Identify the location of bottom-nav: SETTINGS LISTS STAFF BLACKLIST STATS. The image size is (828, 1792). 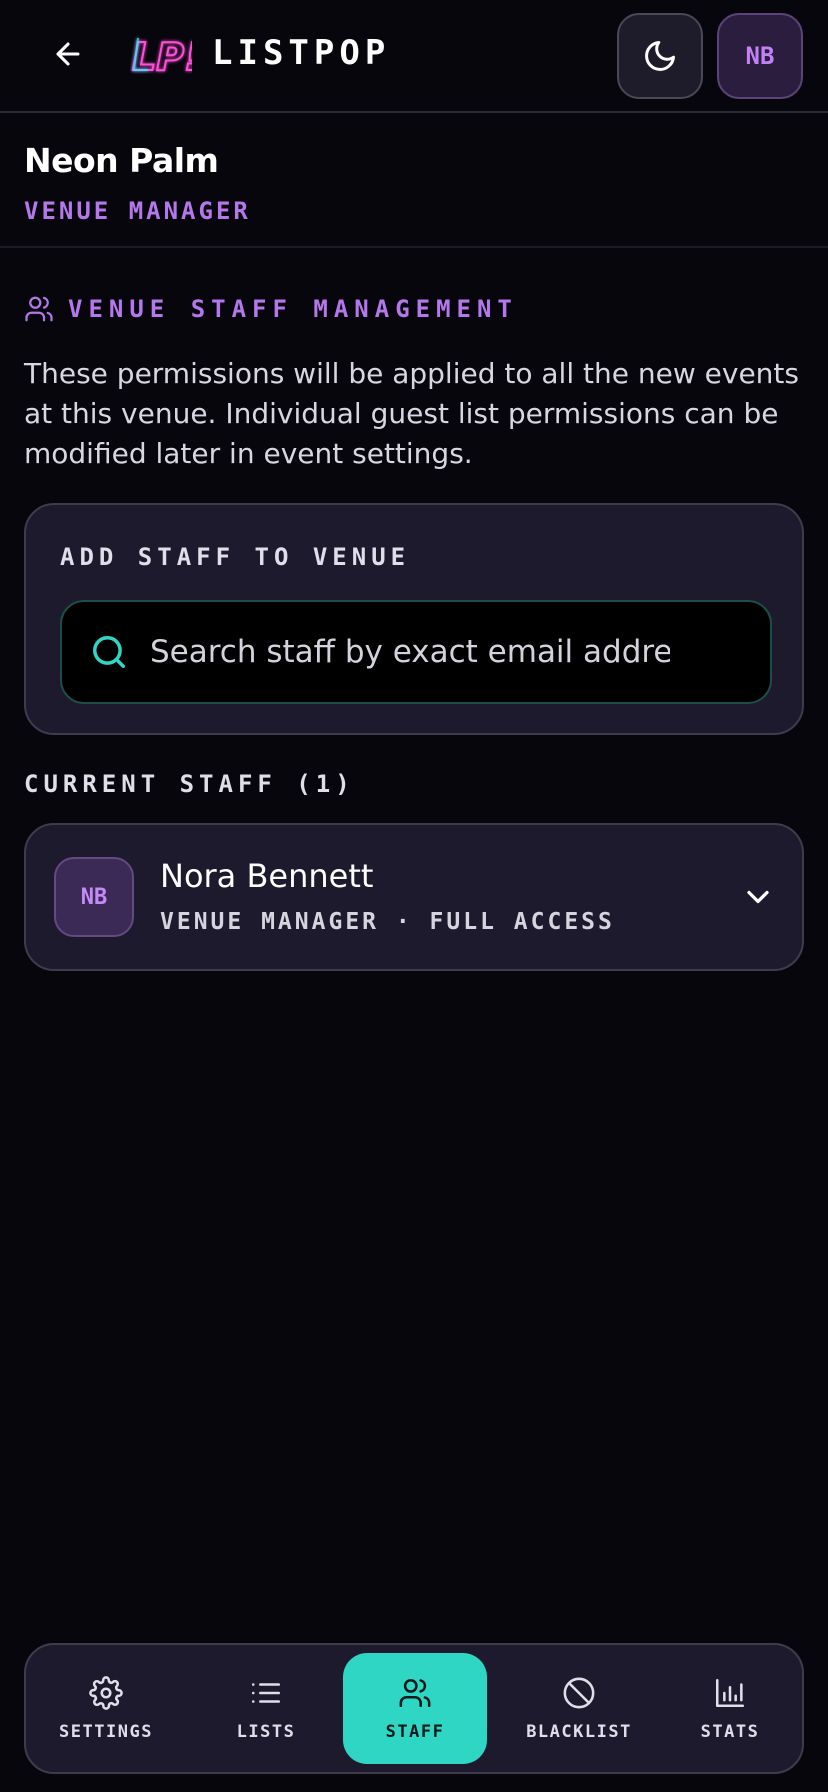
(414, 1708).